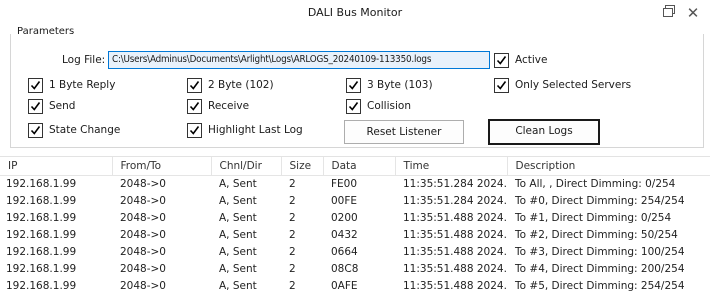  What do you see at coordinates (531, 60) in the screenshot?
I see `active-checkbox-label: Active` at bounding box center [531, 60].